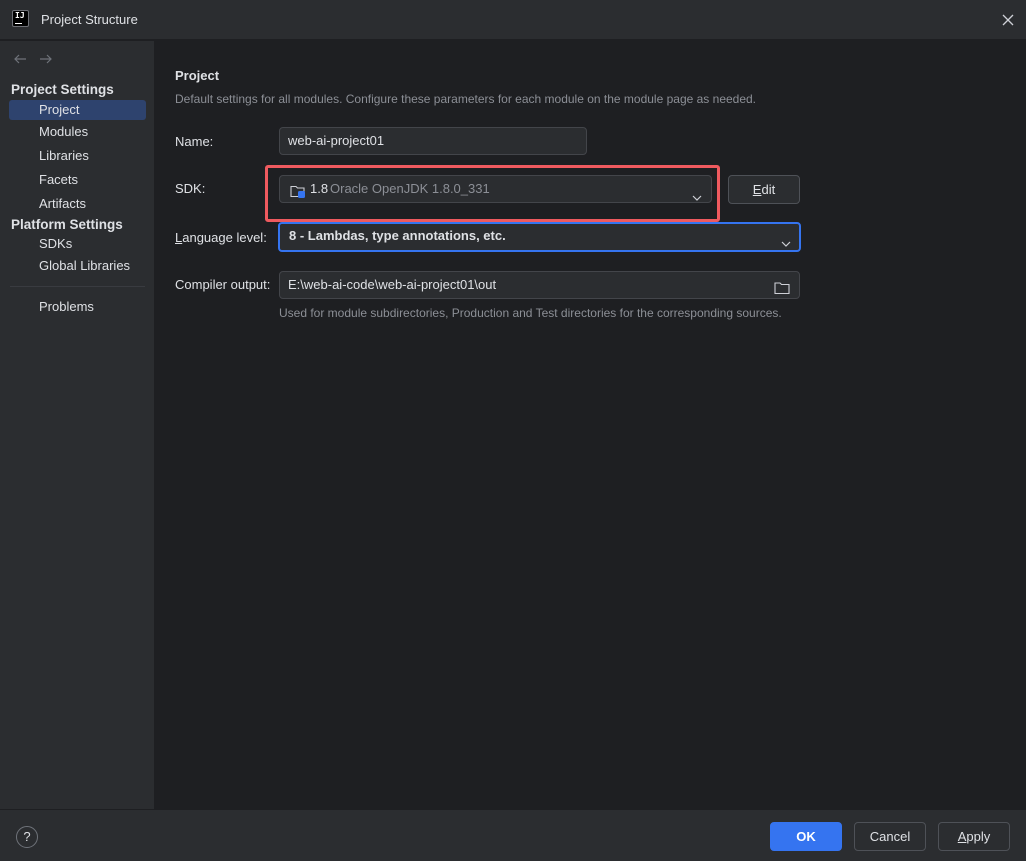 The image size is (1026, 861). Describe the element at coordinates (20, 59) in the screenshot. I see `back-arrow-icon` at that location.